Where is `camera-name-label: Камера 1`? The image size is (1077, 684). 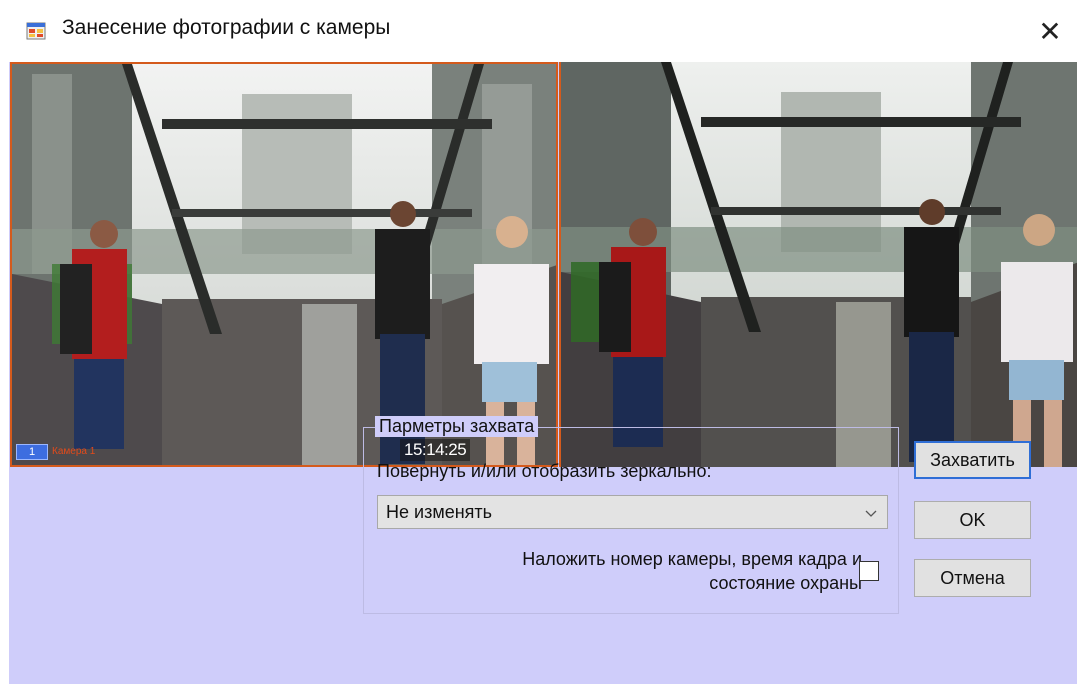 camera-name-label: Камера 1 is located at coordinates (74, 451).